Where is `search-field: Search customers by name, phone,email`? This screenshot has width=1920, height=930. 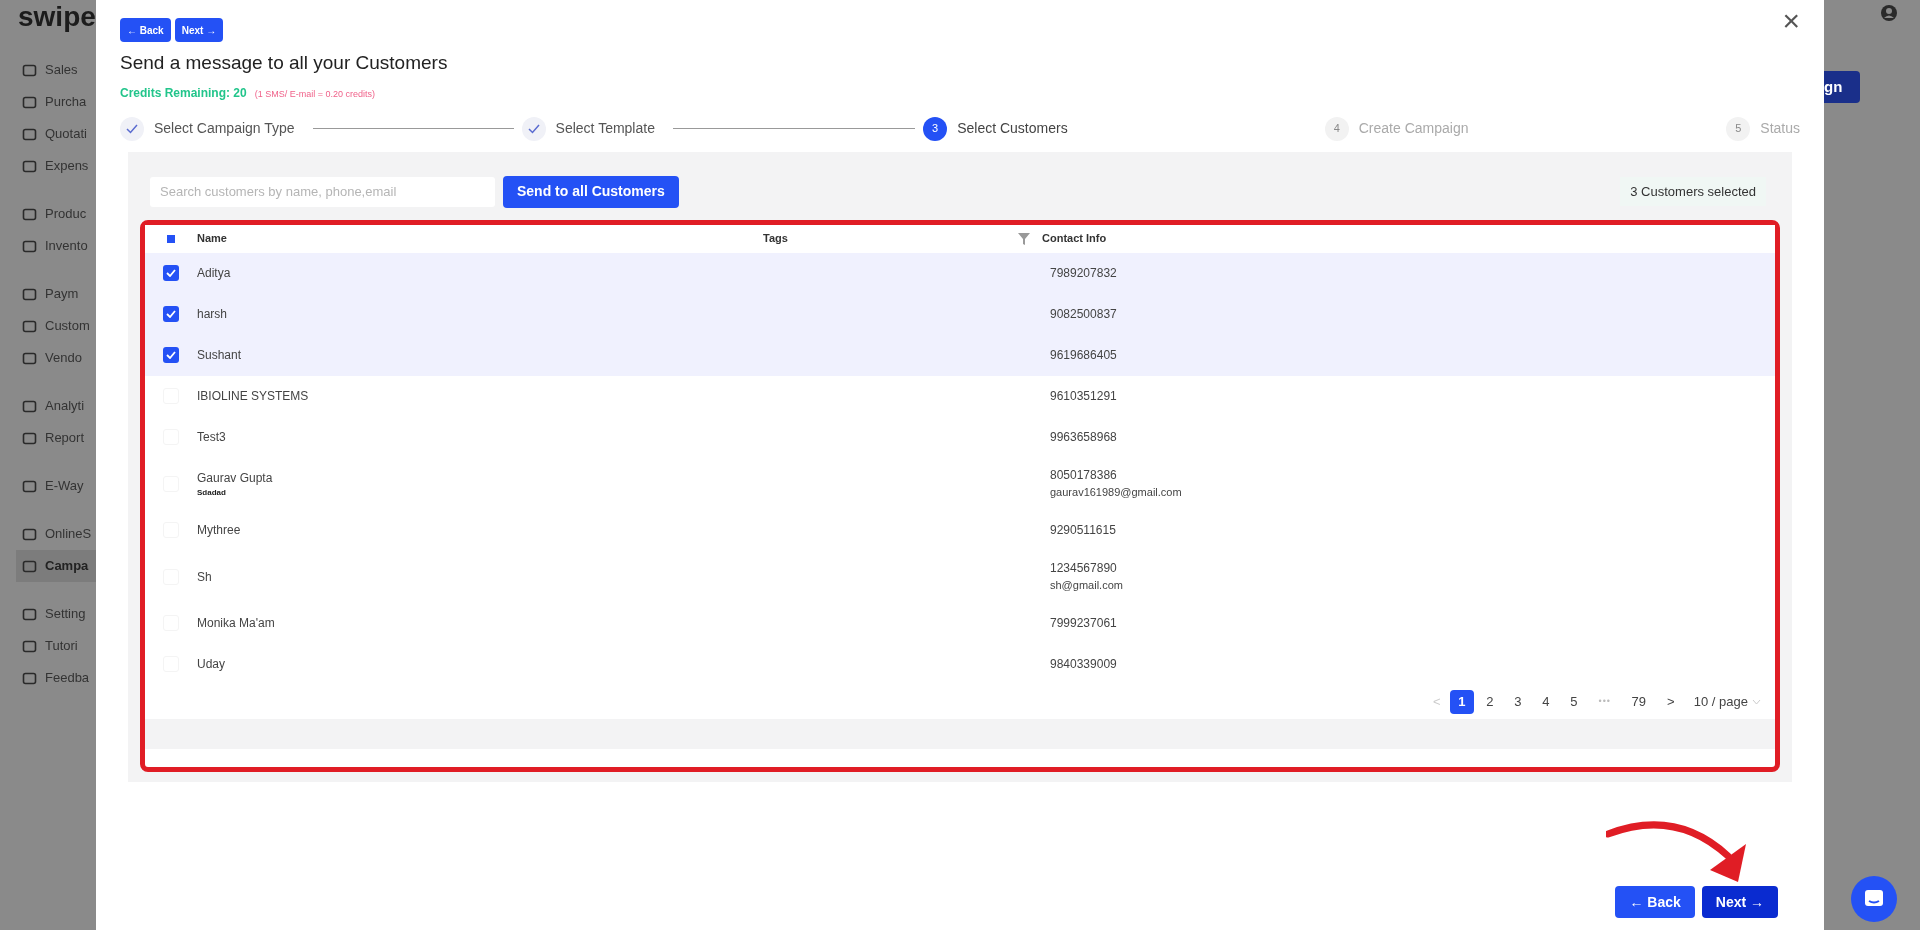 search-field: Search customers by name, phone,email is located at coordinates (322, 191).